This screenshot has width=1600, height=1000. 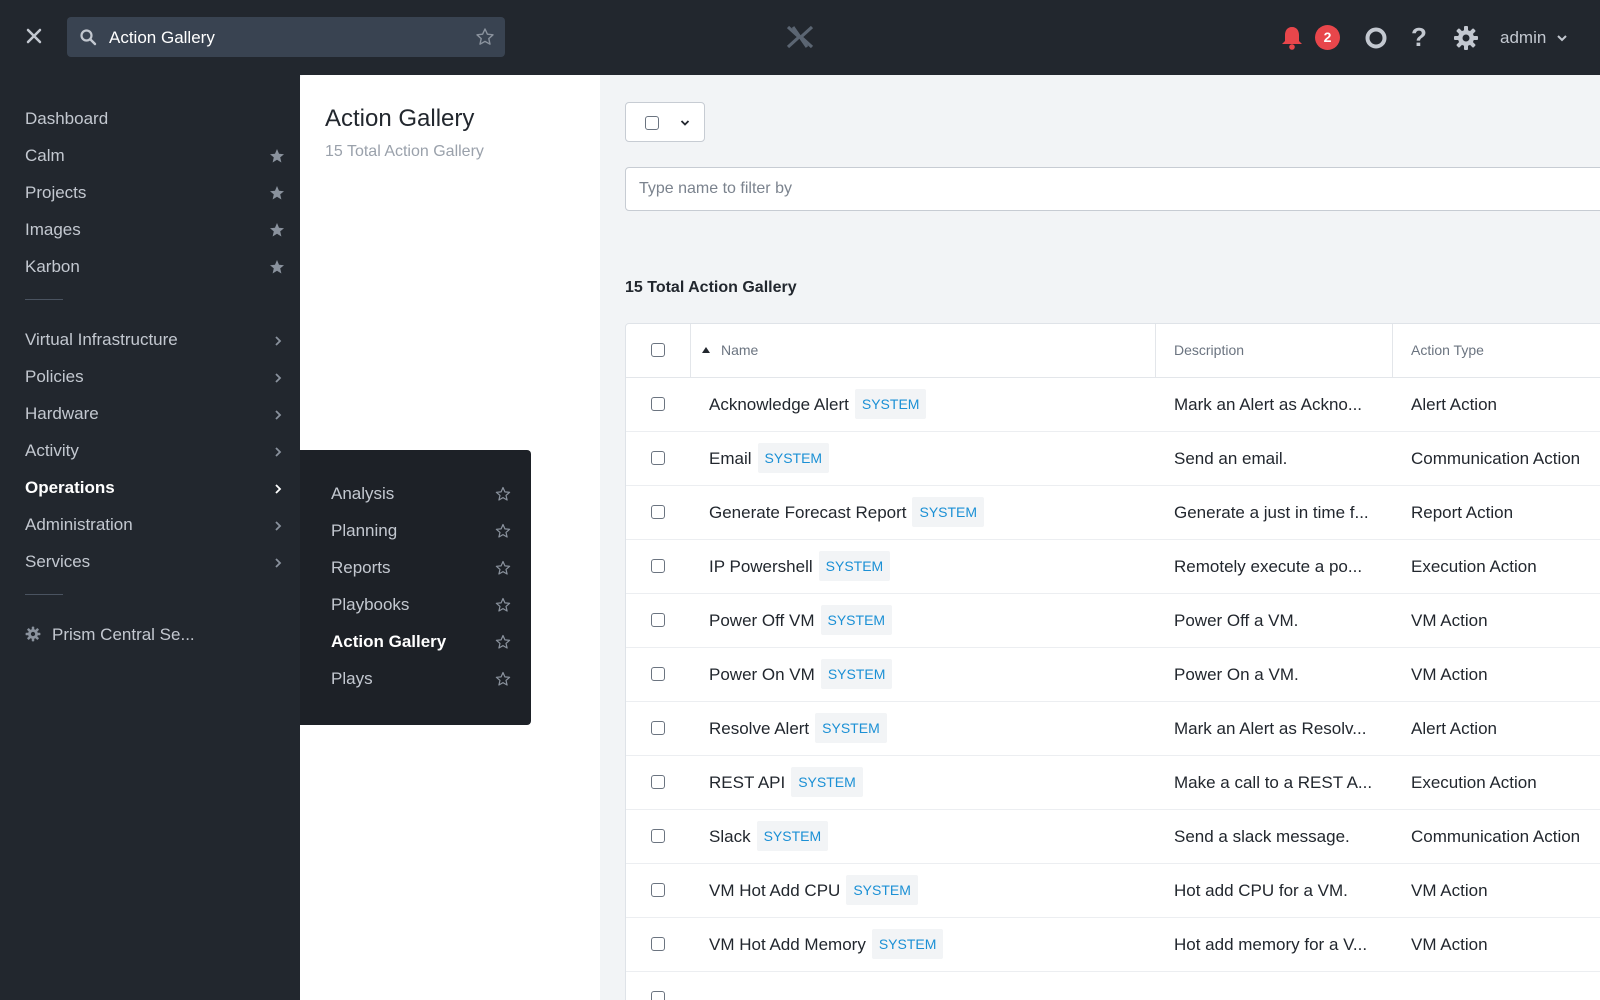 I want to click on action-name: IP Powershell, so click(x=761, y=566).